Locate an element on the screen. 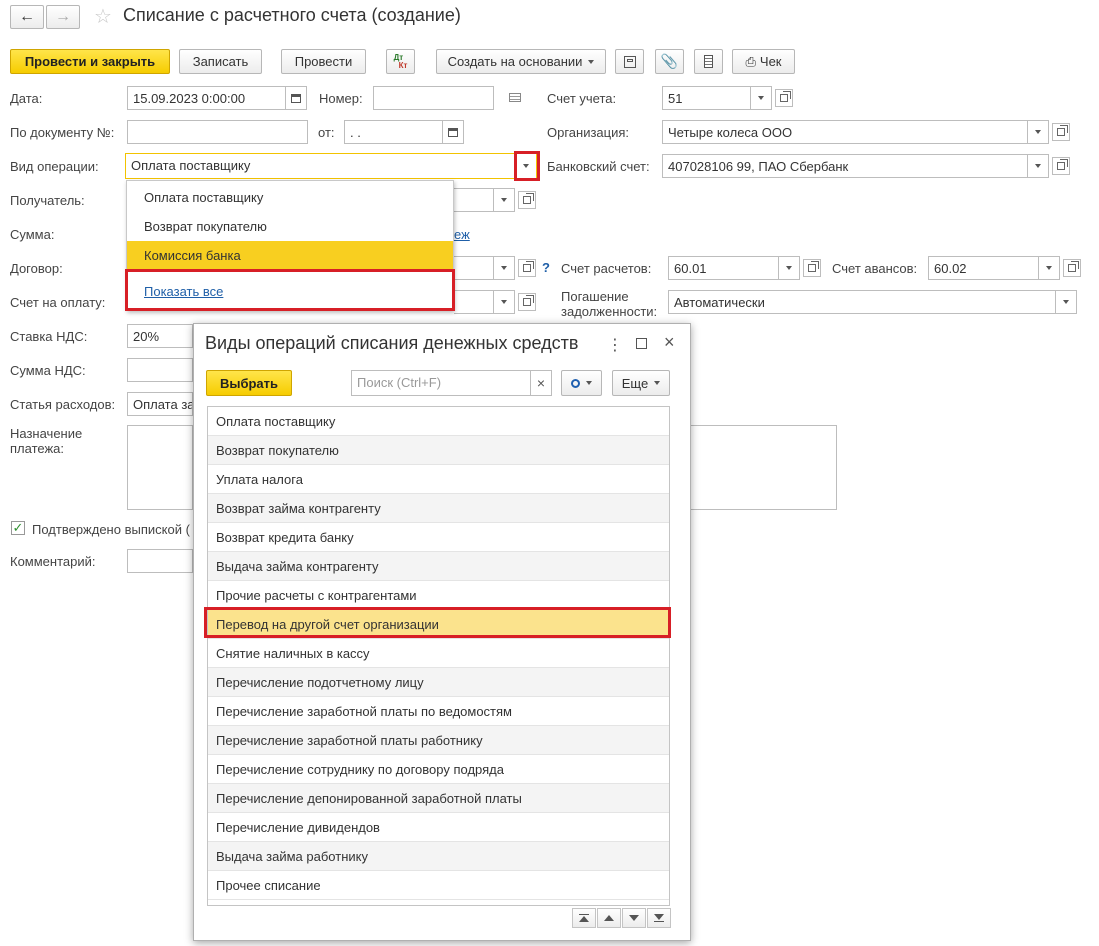 The height and width of the screenshot is (946, 1099). from-calendar-button is located at coordinates (453, 132).